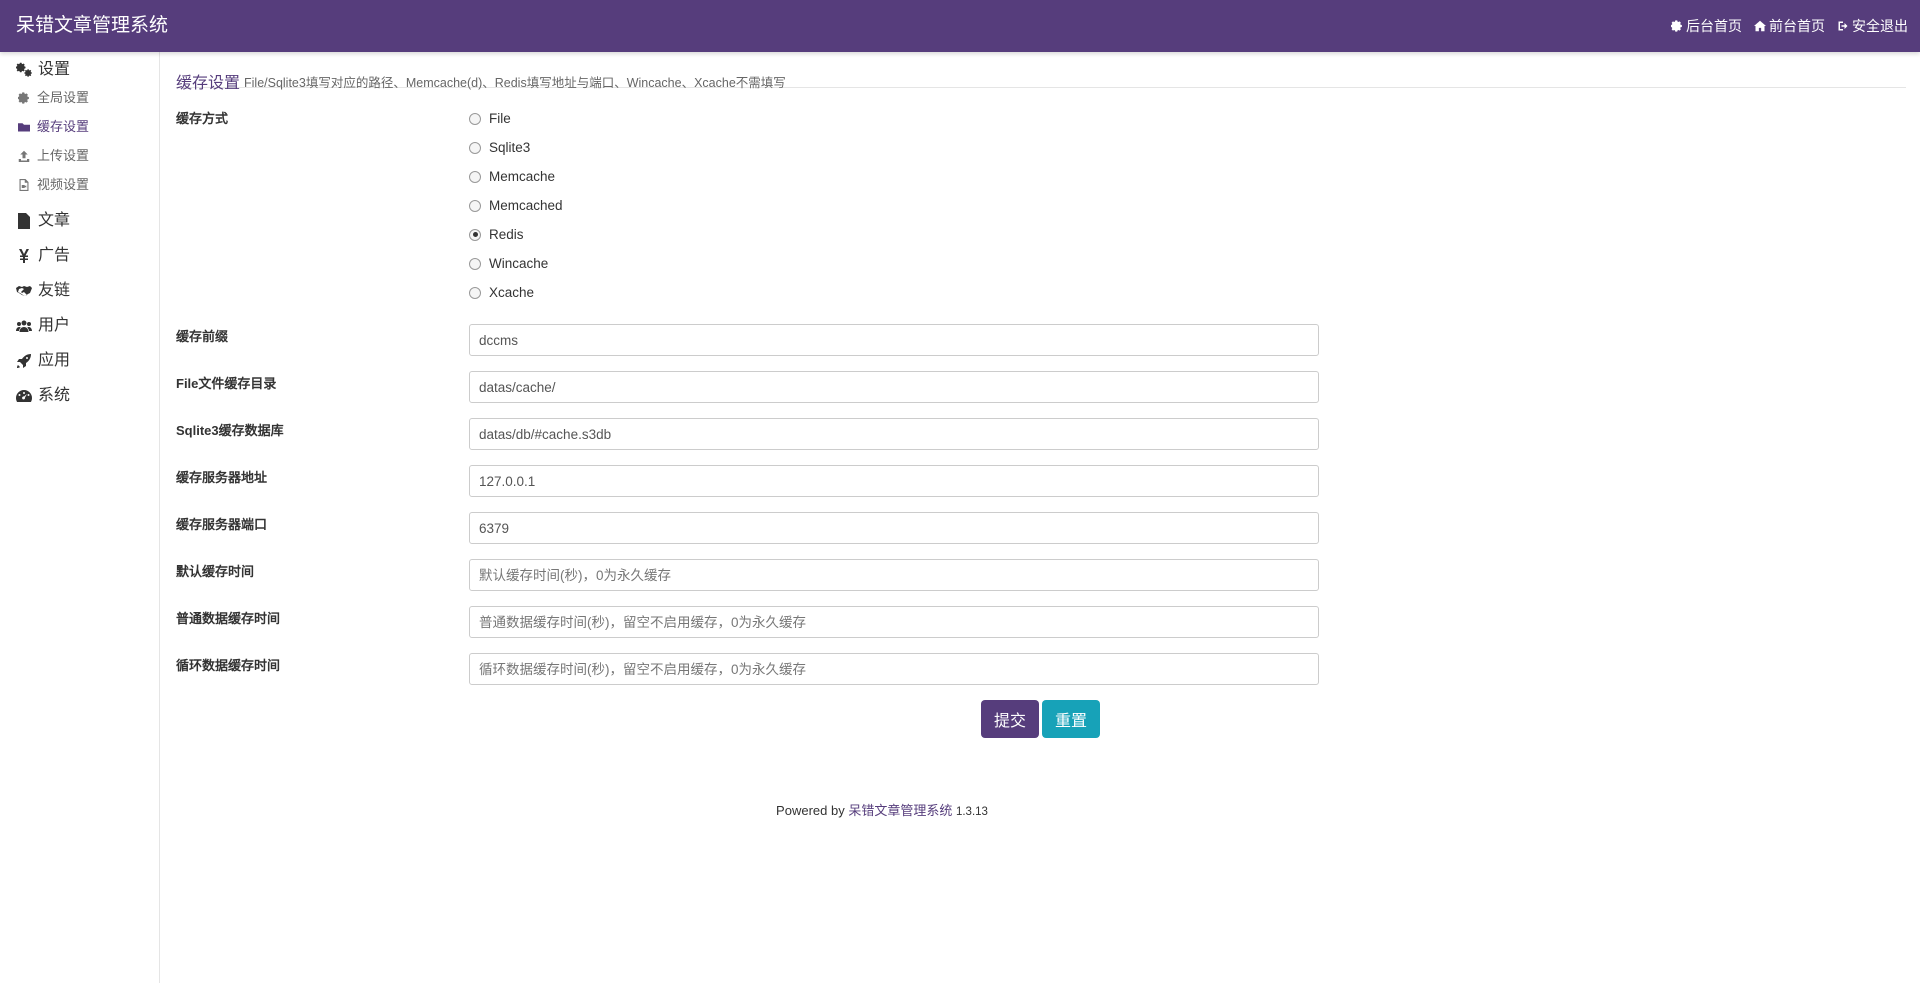 The image size is (1920, 983). I want to click on footer: Powered by 呆错文章管理系统 1.3.13, so click(882, 809).